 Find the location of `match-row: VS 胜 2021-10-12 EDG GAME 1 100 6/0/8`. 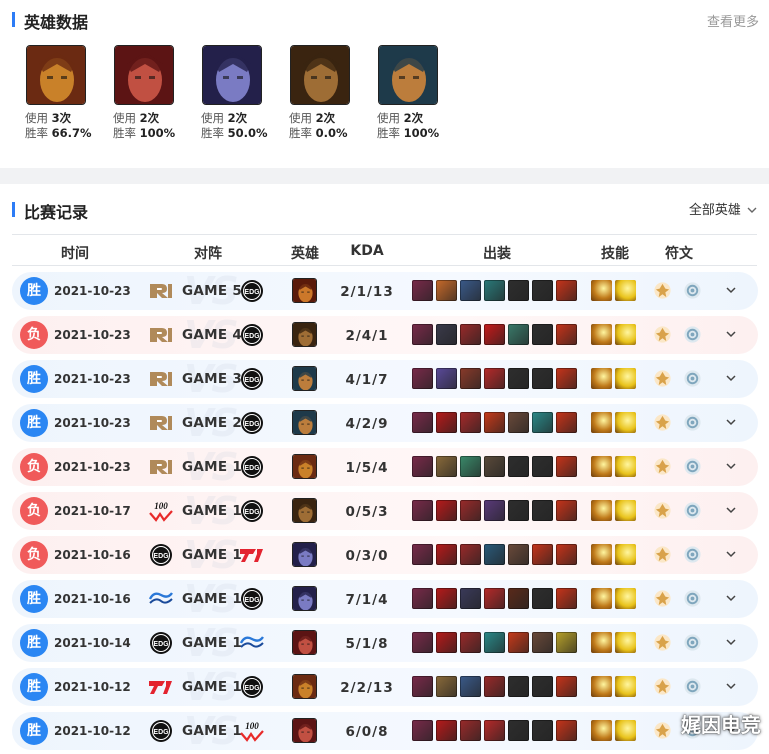

match-row: VS 胜 2021-10-12 EDG GAME 1 100 6/0/8 is located at coordinates (385, 731).